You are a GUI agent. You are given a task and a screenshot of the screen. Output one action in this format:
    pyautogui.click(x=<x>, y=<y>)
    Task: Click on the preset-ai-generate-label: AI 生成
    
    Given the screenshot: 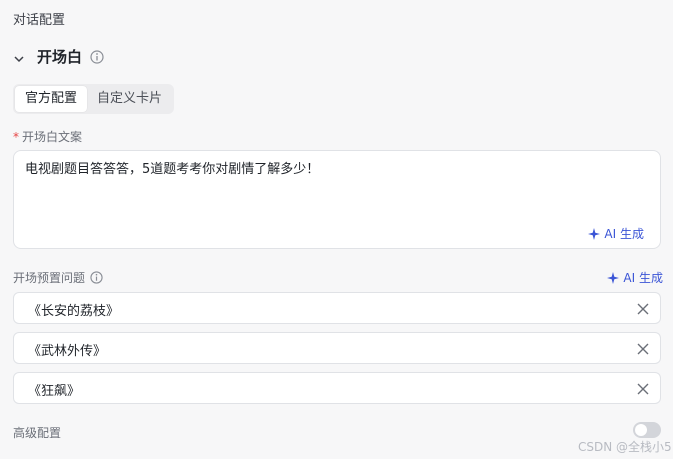 What is the action you would take?
    pyautogui.click(x=643, y=278)
    